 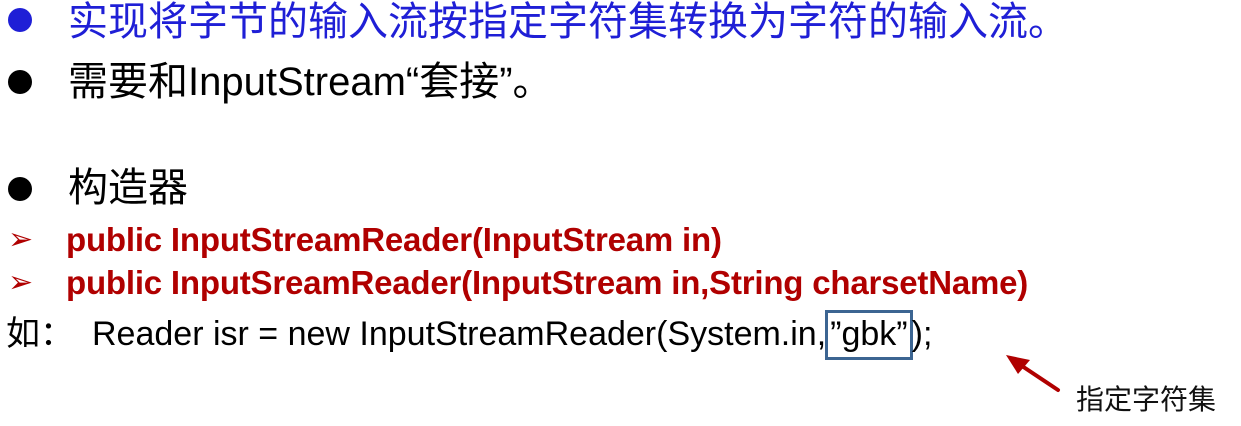 What do you see at coordinates (1146, 399) in the screenshot?
I see `annotation-label: 指定字符集` at bounding box center [1146, 399].